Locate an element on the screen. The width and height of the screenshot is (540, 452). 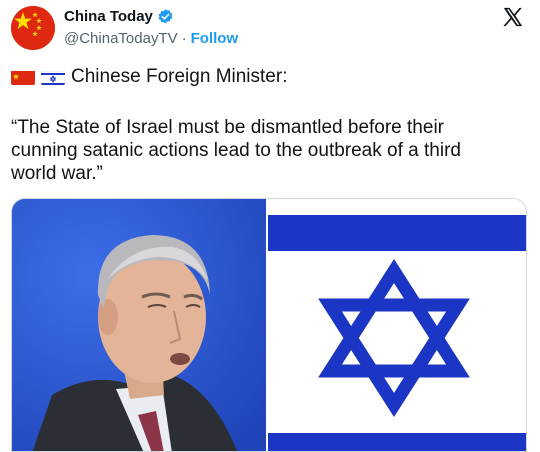
lead-text: Chinese Foreign Minister: is located at coordinates (179, 76).